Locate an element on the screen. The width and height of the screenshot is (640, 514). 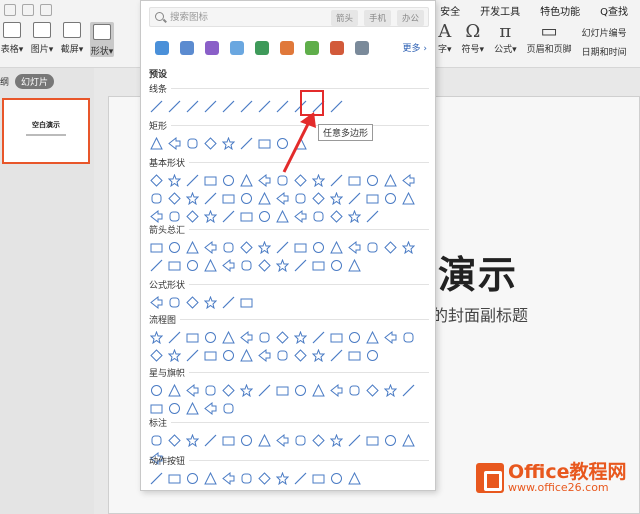
save-icon is located at coordinates (10, 10).